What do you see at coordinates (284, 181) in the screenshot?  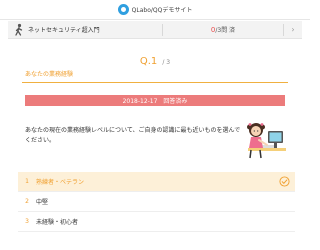 I see `check-circle-icon` at bounding box center [284, 181].